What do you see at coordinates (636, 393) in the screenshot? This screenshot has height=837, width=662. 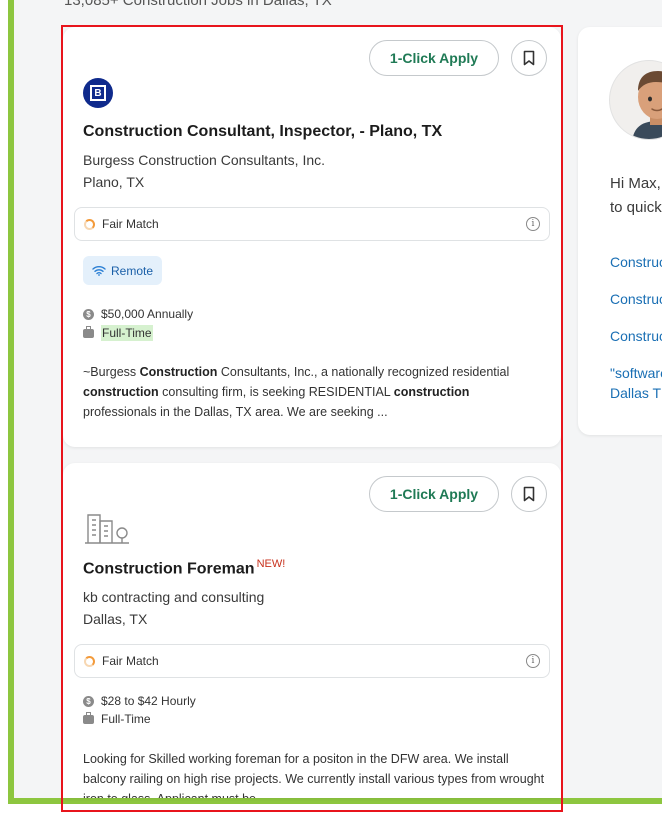 I see `link-line: Dallas T` at bounding box center [636, 393].